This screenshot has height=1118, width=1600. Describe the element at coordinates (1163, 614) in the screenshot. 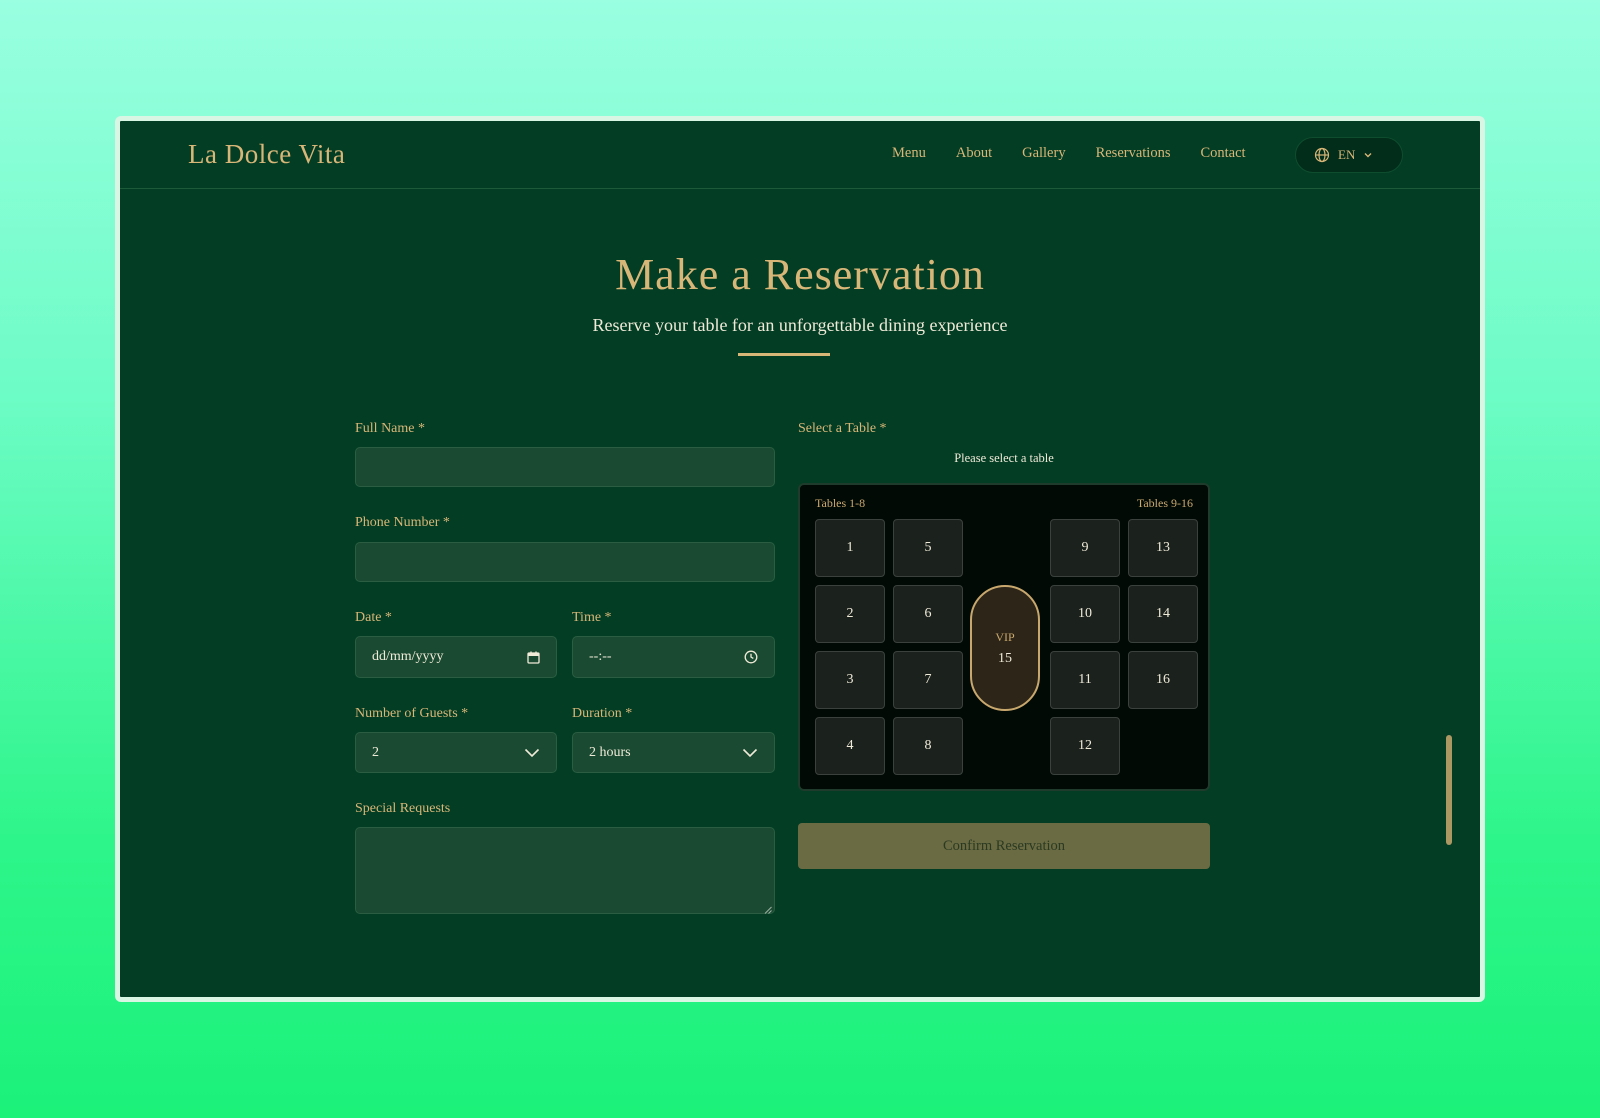

I see `table-14: 14` at that location.